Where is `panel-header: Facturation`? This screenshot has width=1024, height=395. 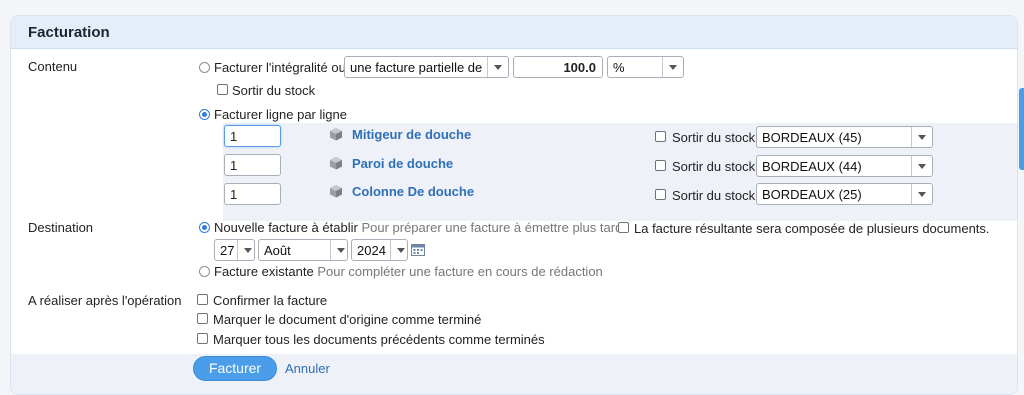
panel-header: Facturation is located at coordinates (514, 32).